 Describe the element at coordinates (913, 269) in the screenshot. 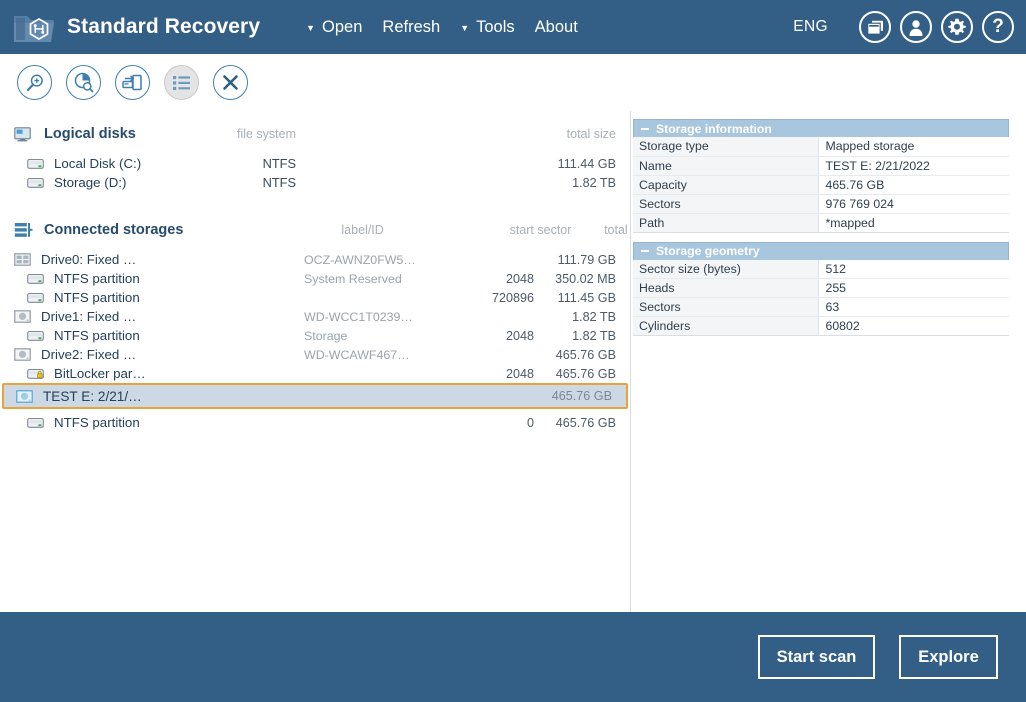

I see `row-value: 512` at that location.